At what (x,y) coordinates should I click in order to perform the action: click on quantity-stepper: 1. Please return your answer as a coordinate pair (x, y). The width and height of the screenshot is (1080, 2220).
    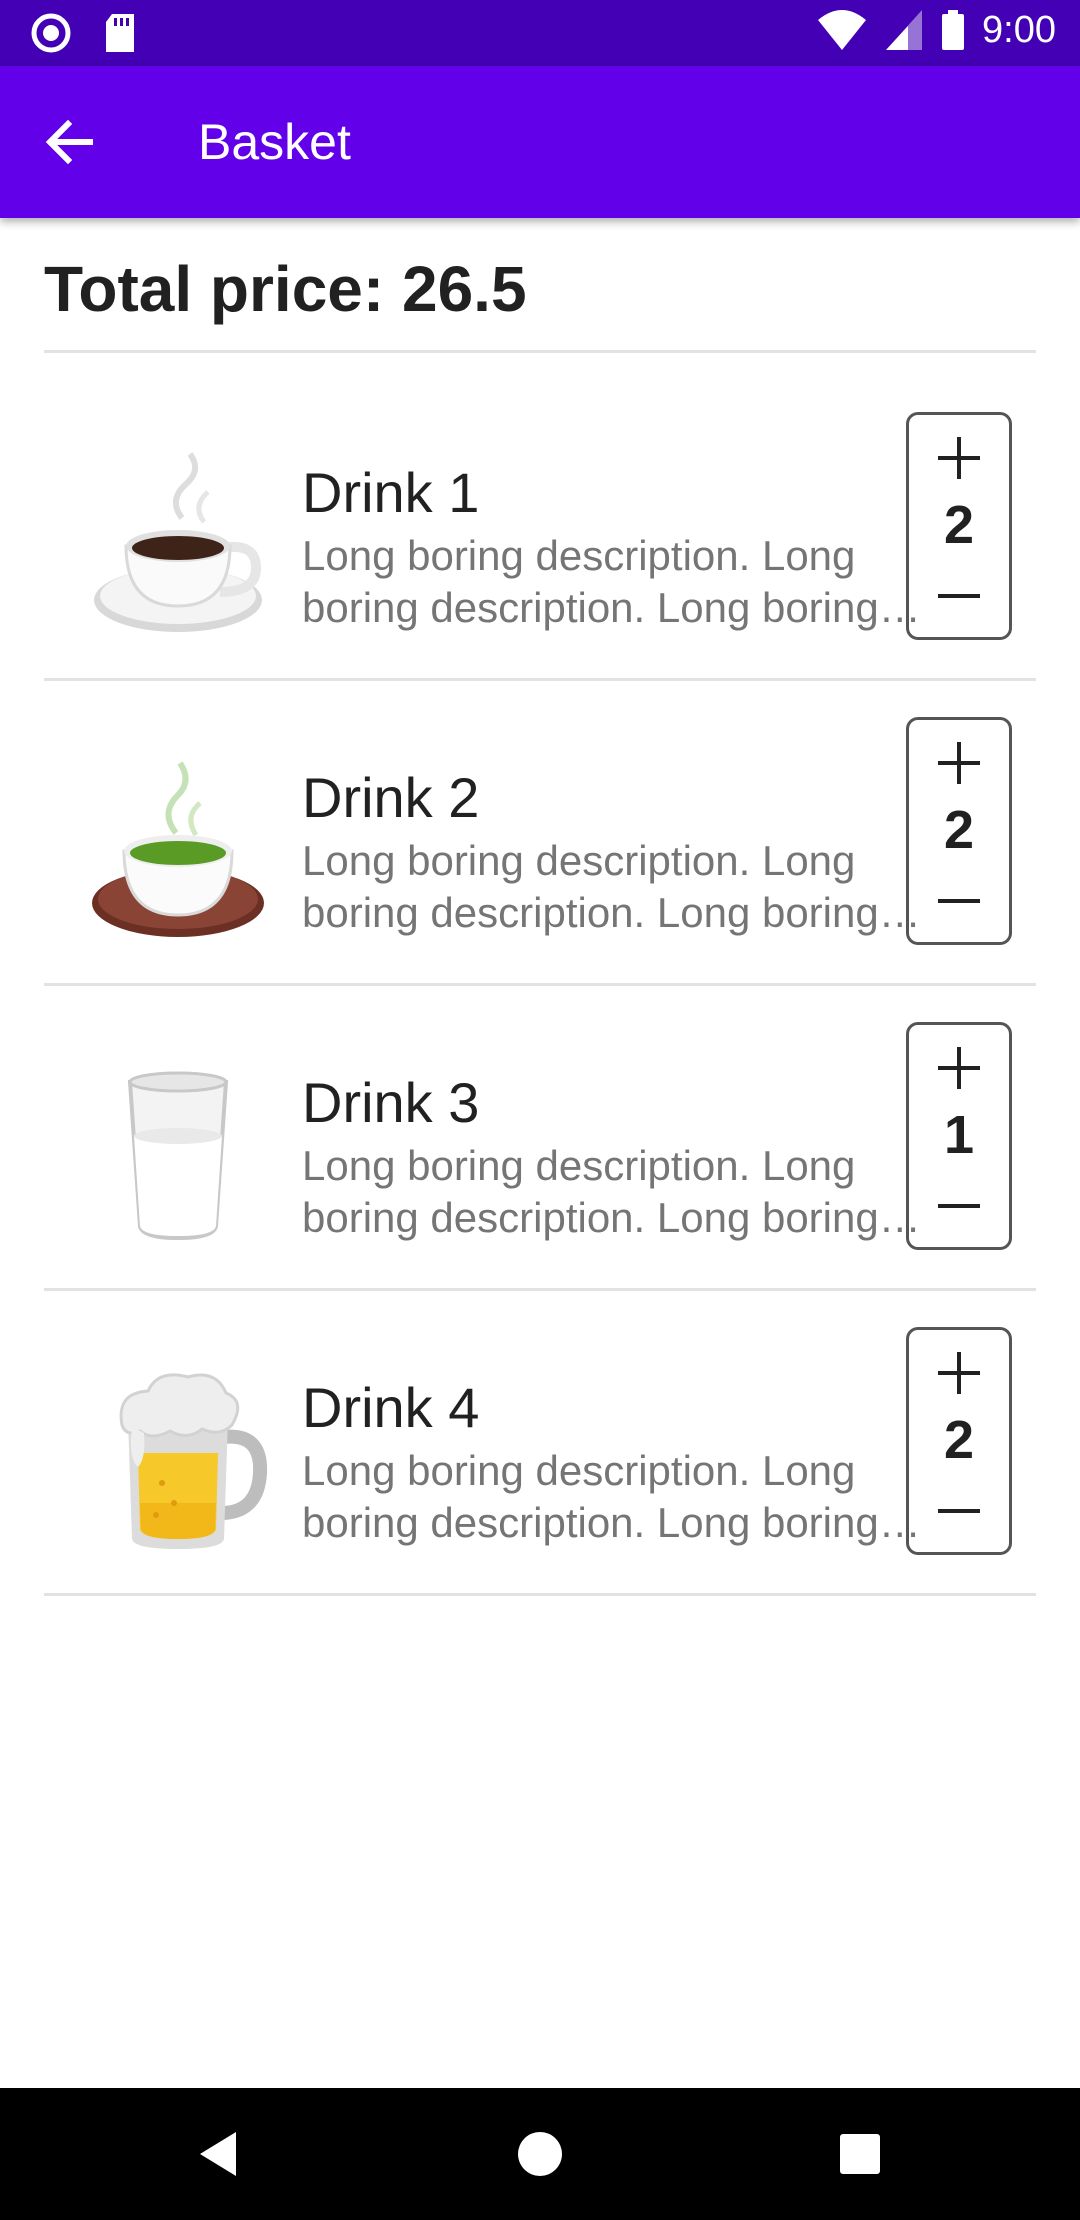
    Looking at the image, I should click on (959, 1136).